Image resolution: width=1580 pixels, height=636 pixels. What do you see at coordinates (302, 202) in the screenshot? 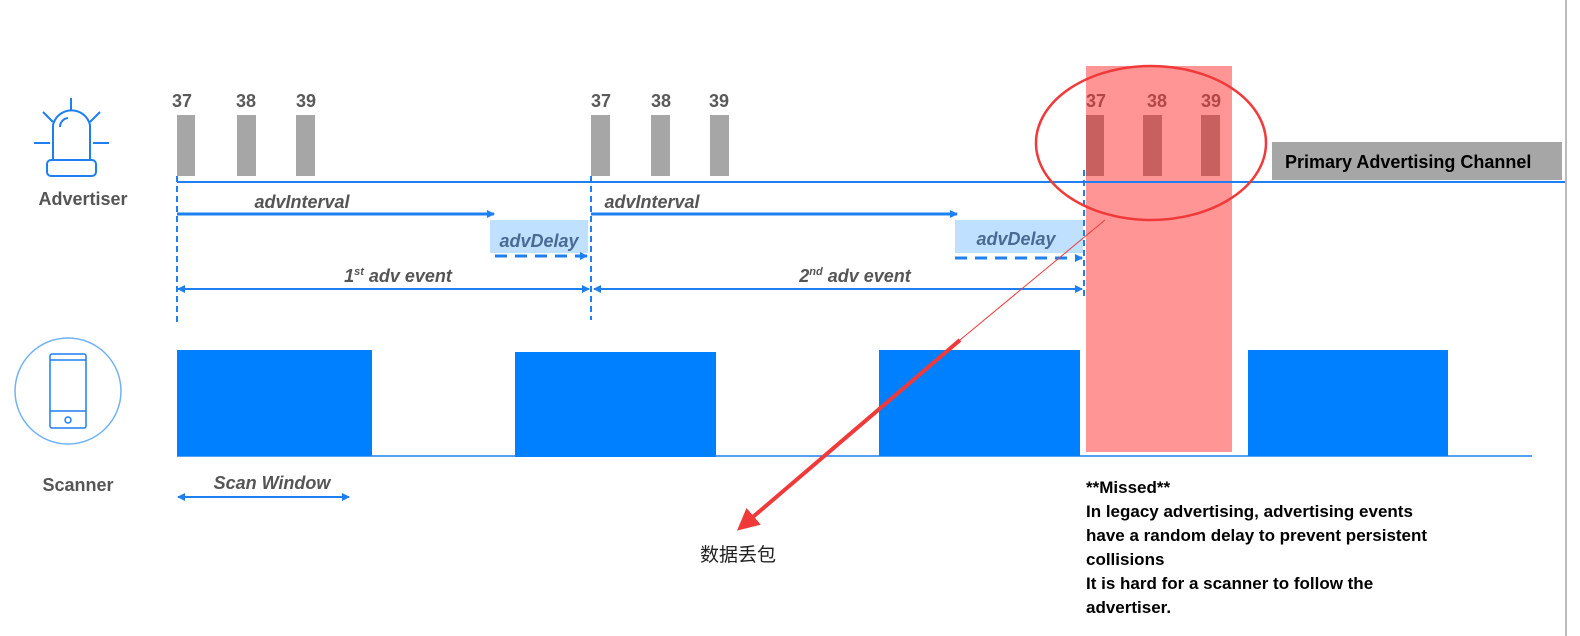
I see `adv-interval-label-1: advInterval` at bounding box center [302, 202].